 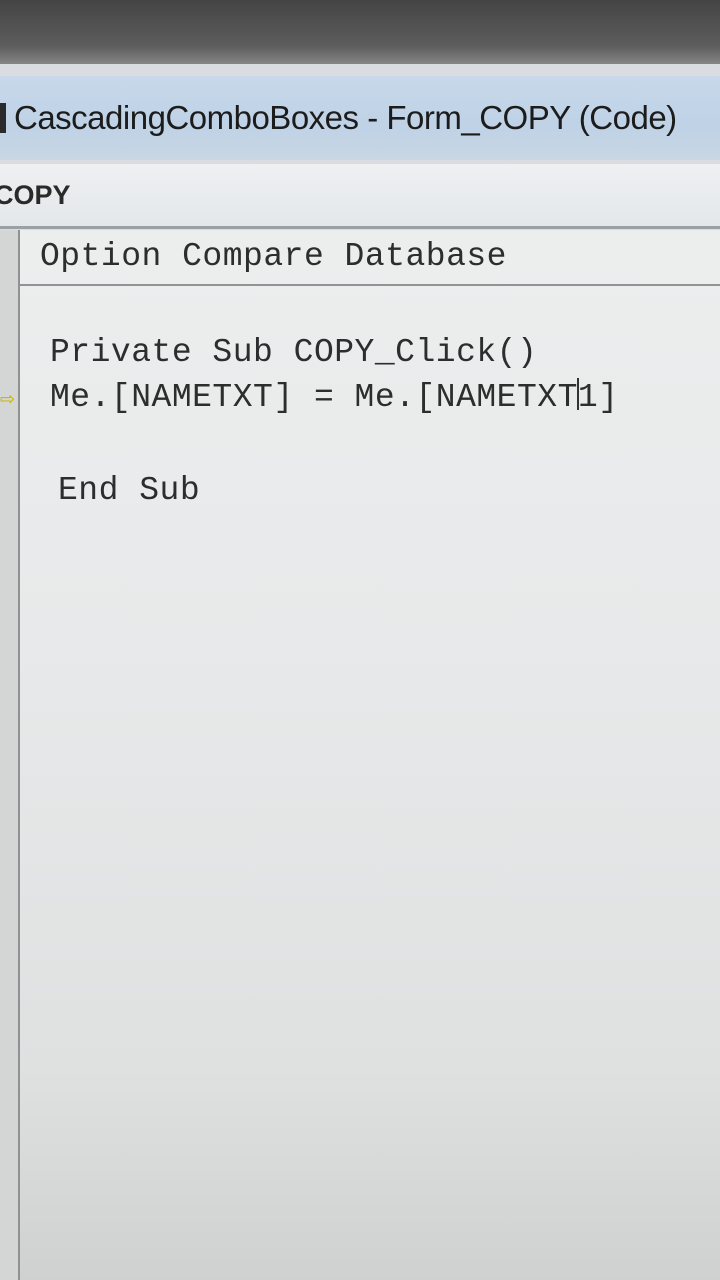 I want to click on code-line-assignment: Me.[NAMETXT] = Me.[NAMETXT1], so click(x=334, y=397).